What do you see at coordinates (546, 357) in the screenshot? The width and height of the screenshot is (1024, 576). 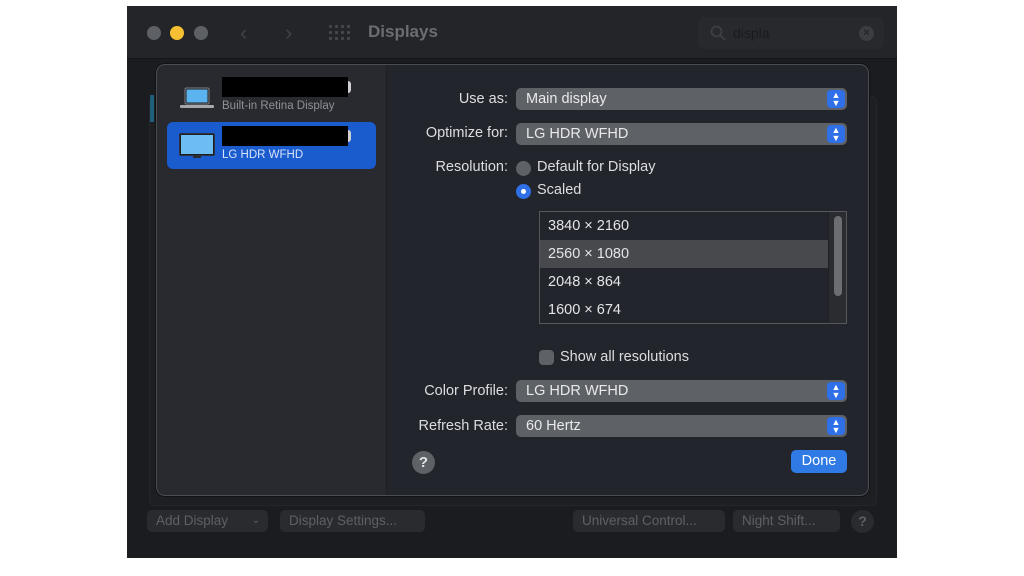 I see `show-all-resolutions-checkbox` at bounding box center [546, 357].